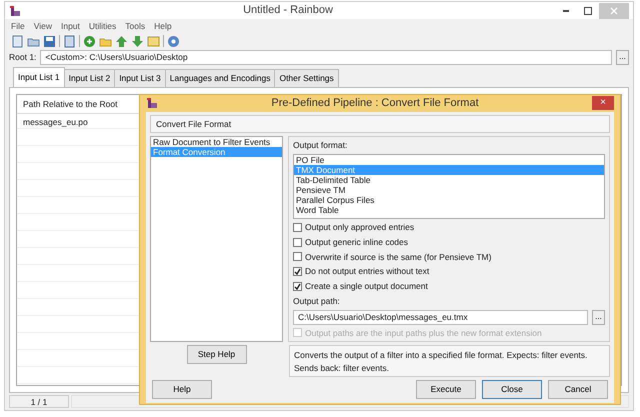 Image resolution: width=640 pixels, height=417 pixels. Describe the element at coordinates (102, 26) in the screenshot. I see `menu-item: Utilities` at that location.